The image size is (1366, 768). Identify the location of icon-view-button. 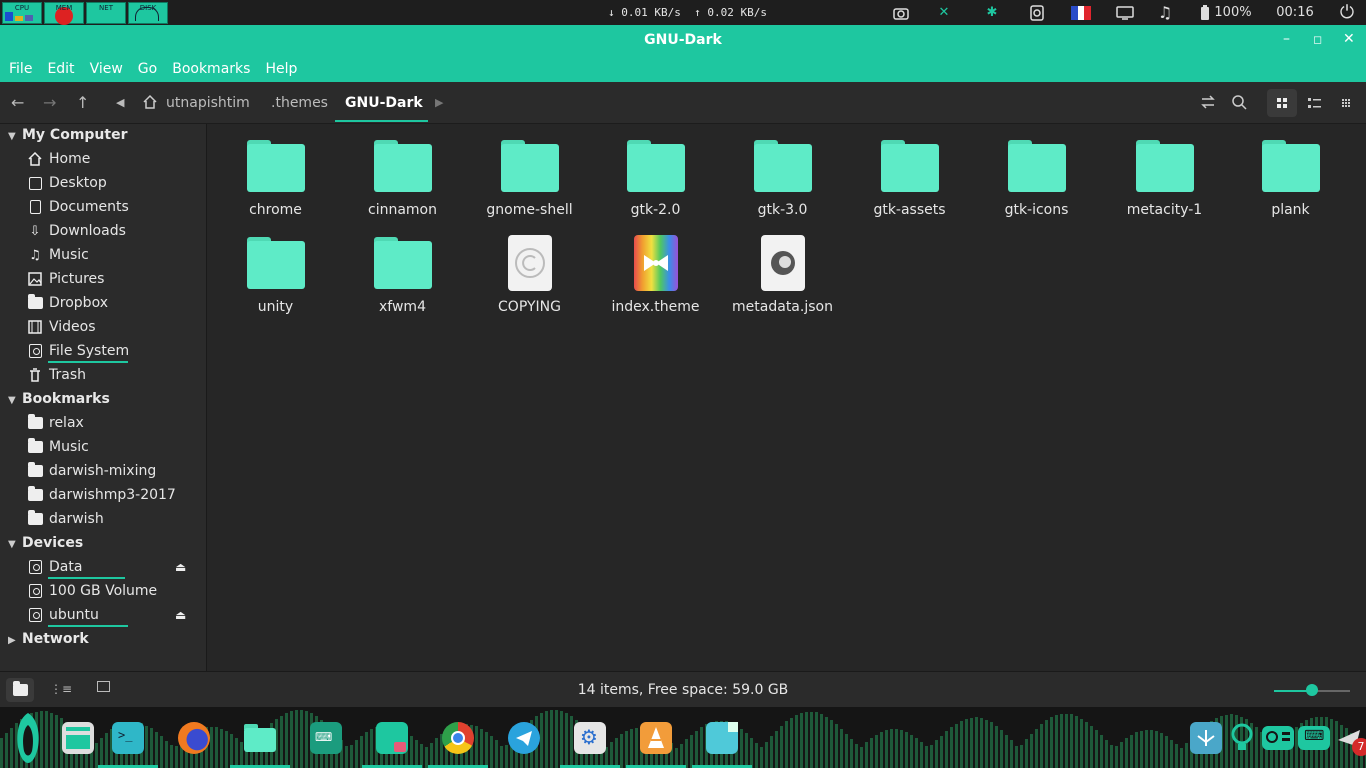
(1282, 103).